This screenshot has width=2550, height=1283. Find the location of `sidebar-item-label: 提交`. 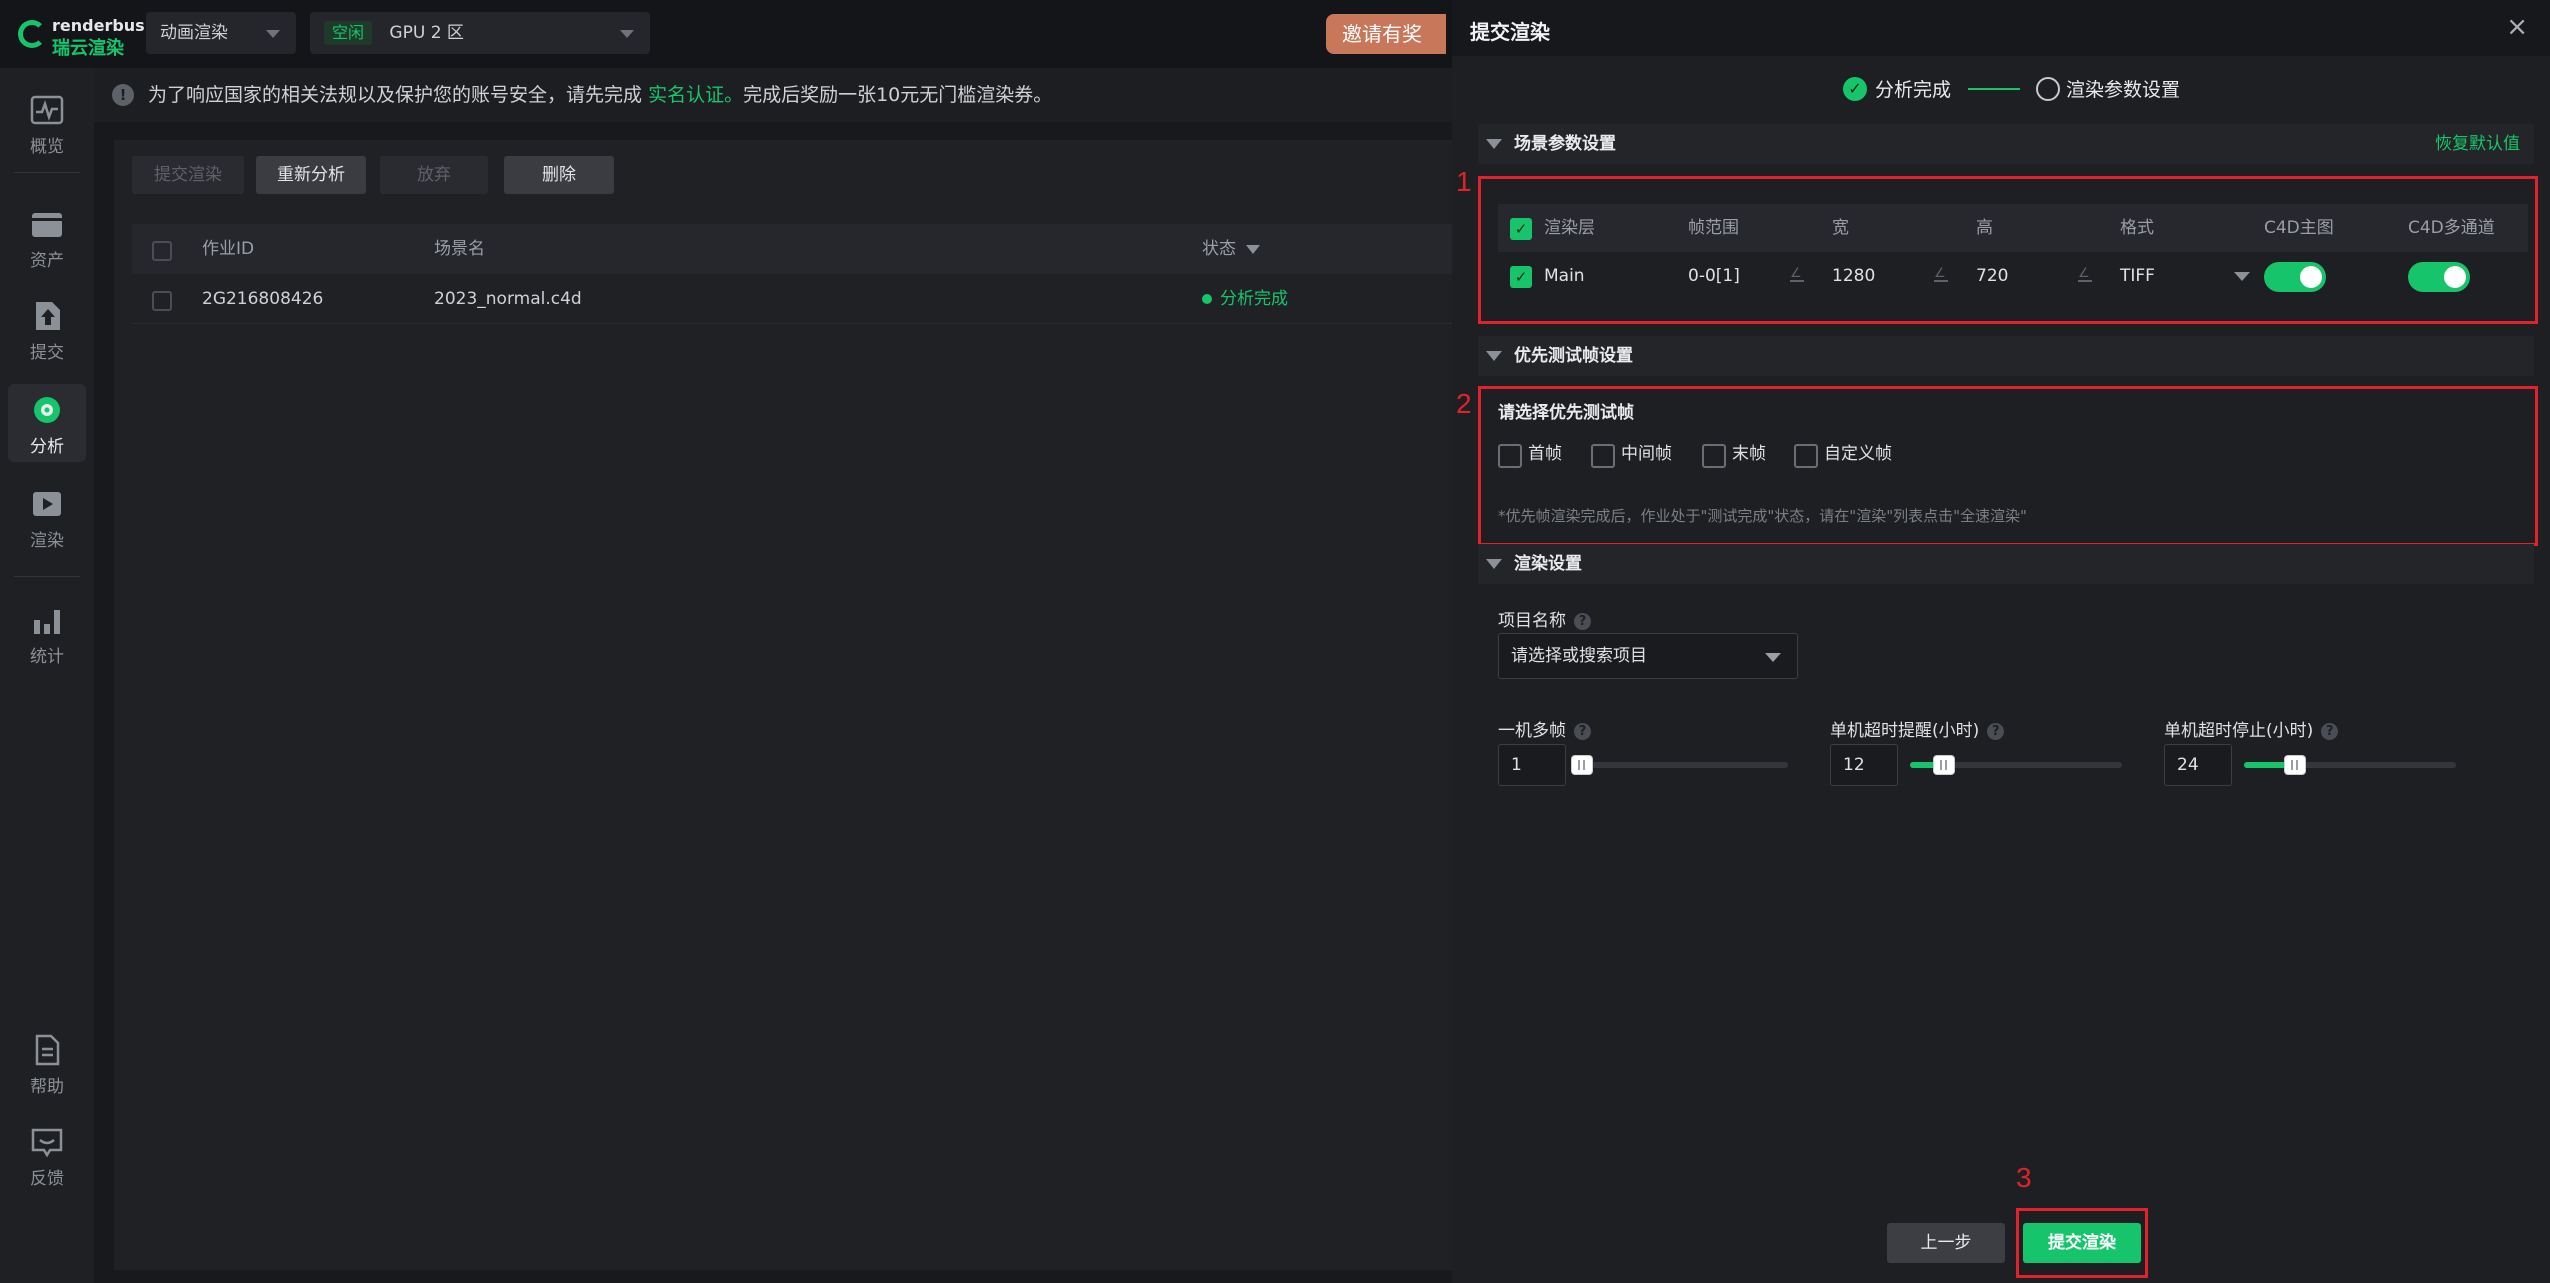

sidebar-item-label: 提交 is located at coordinates (47, 353).